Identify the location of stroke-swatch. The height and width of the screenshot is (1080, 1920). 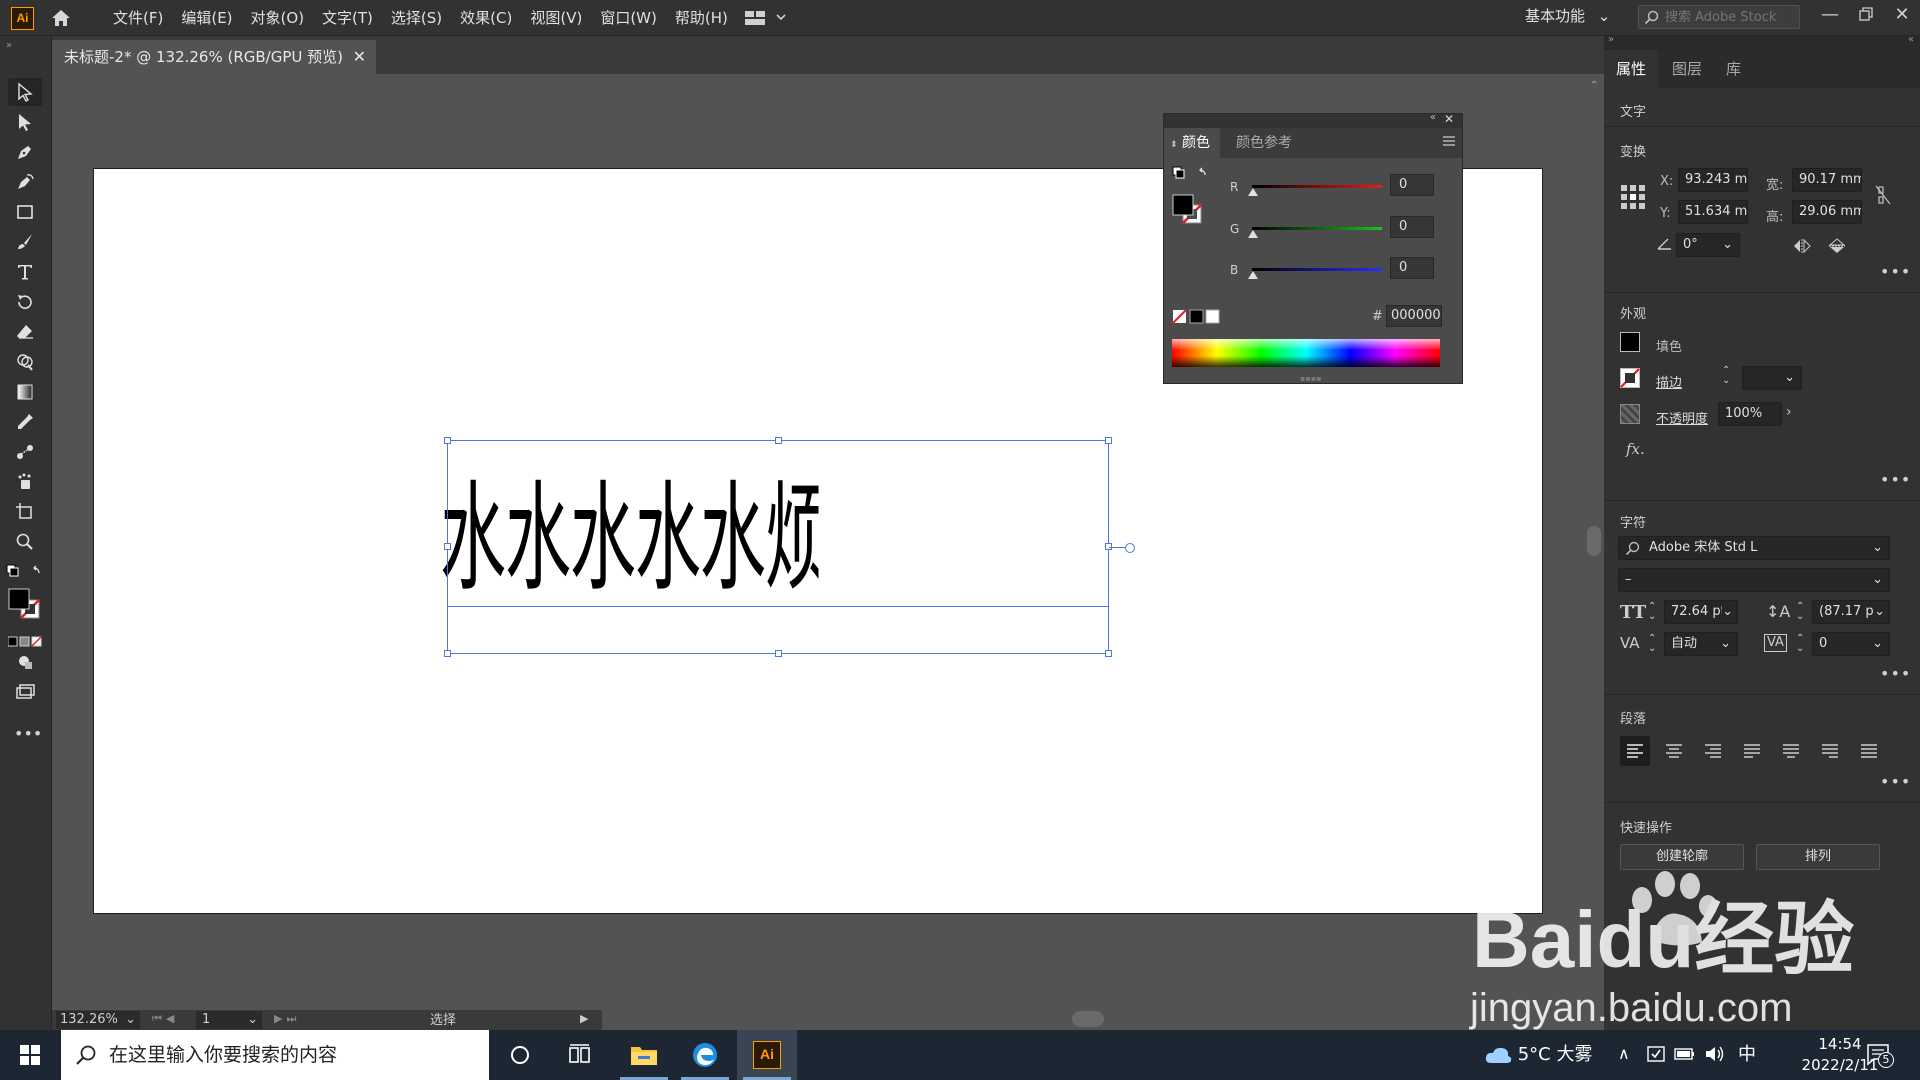
(1630, 380).